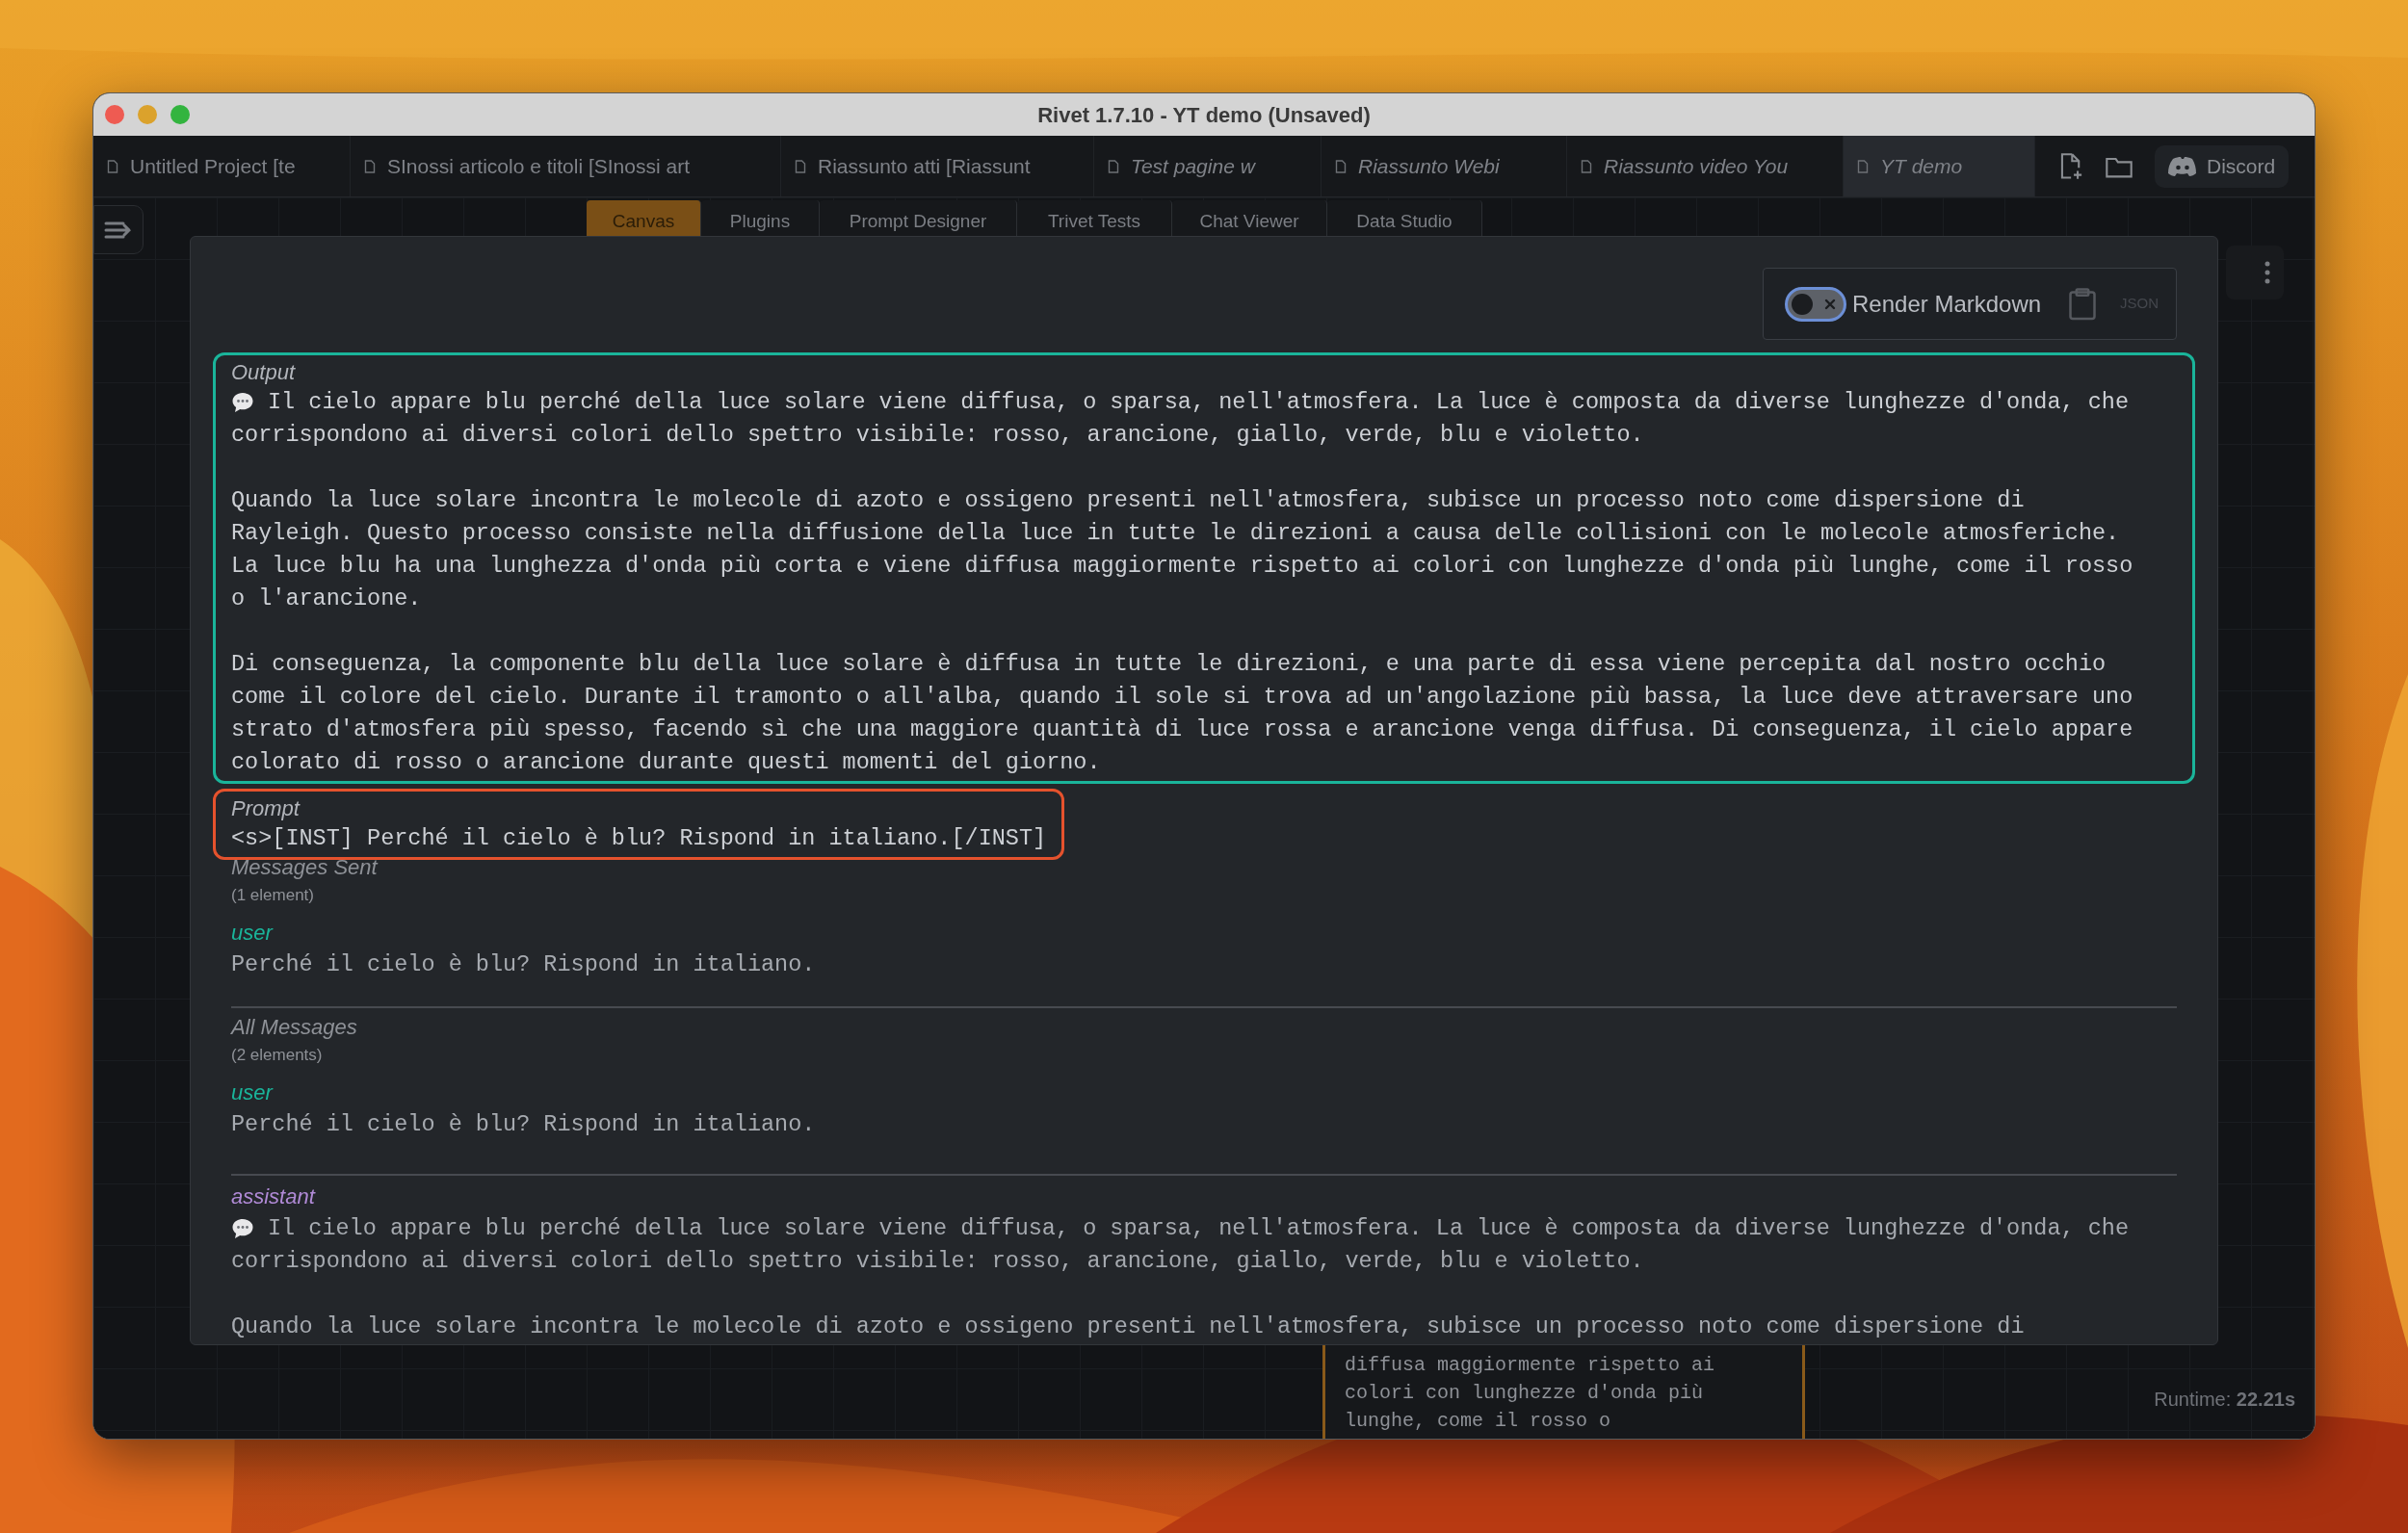 The height and width of the screenshot is (1533, 2408). Describe the element at coordinates (114, 114) in the screenshot. I see `close-button` at that location.